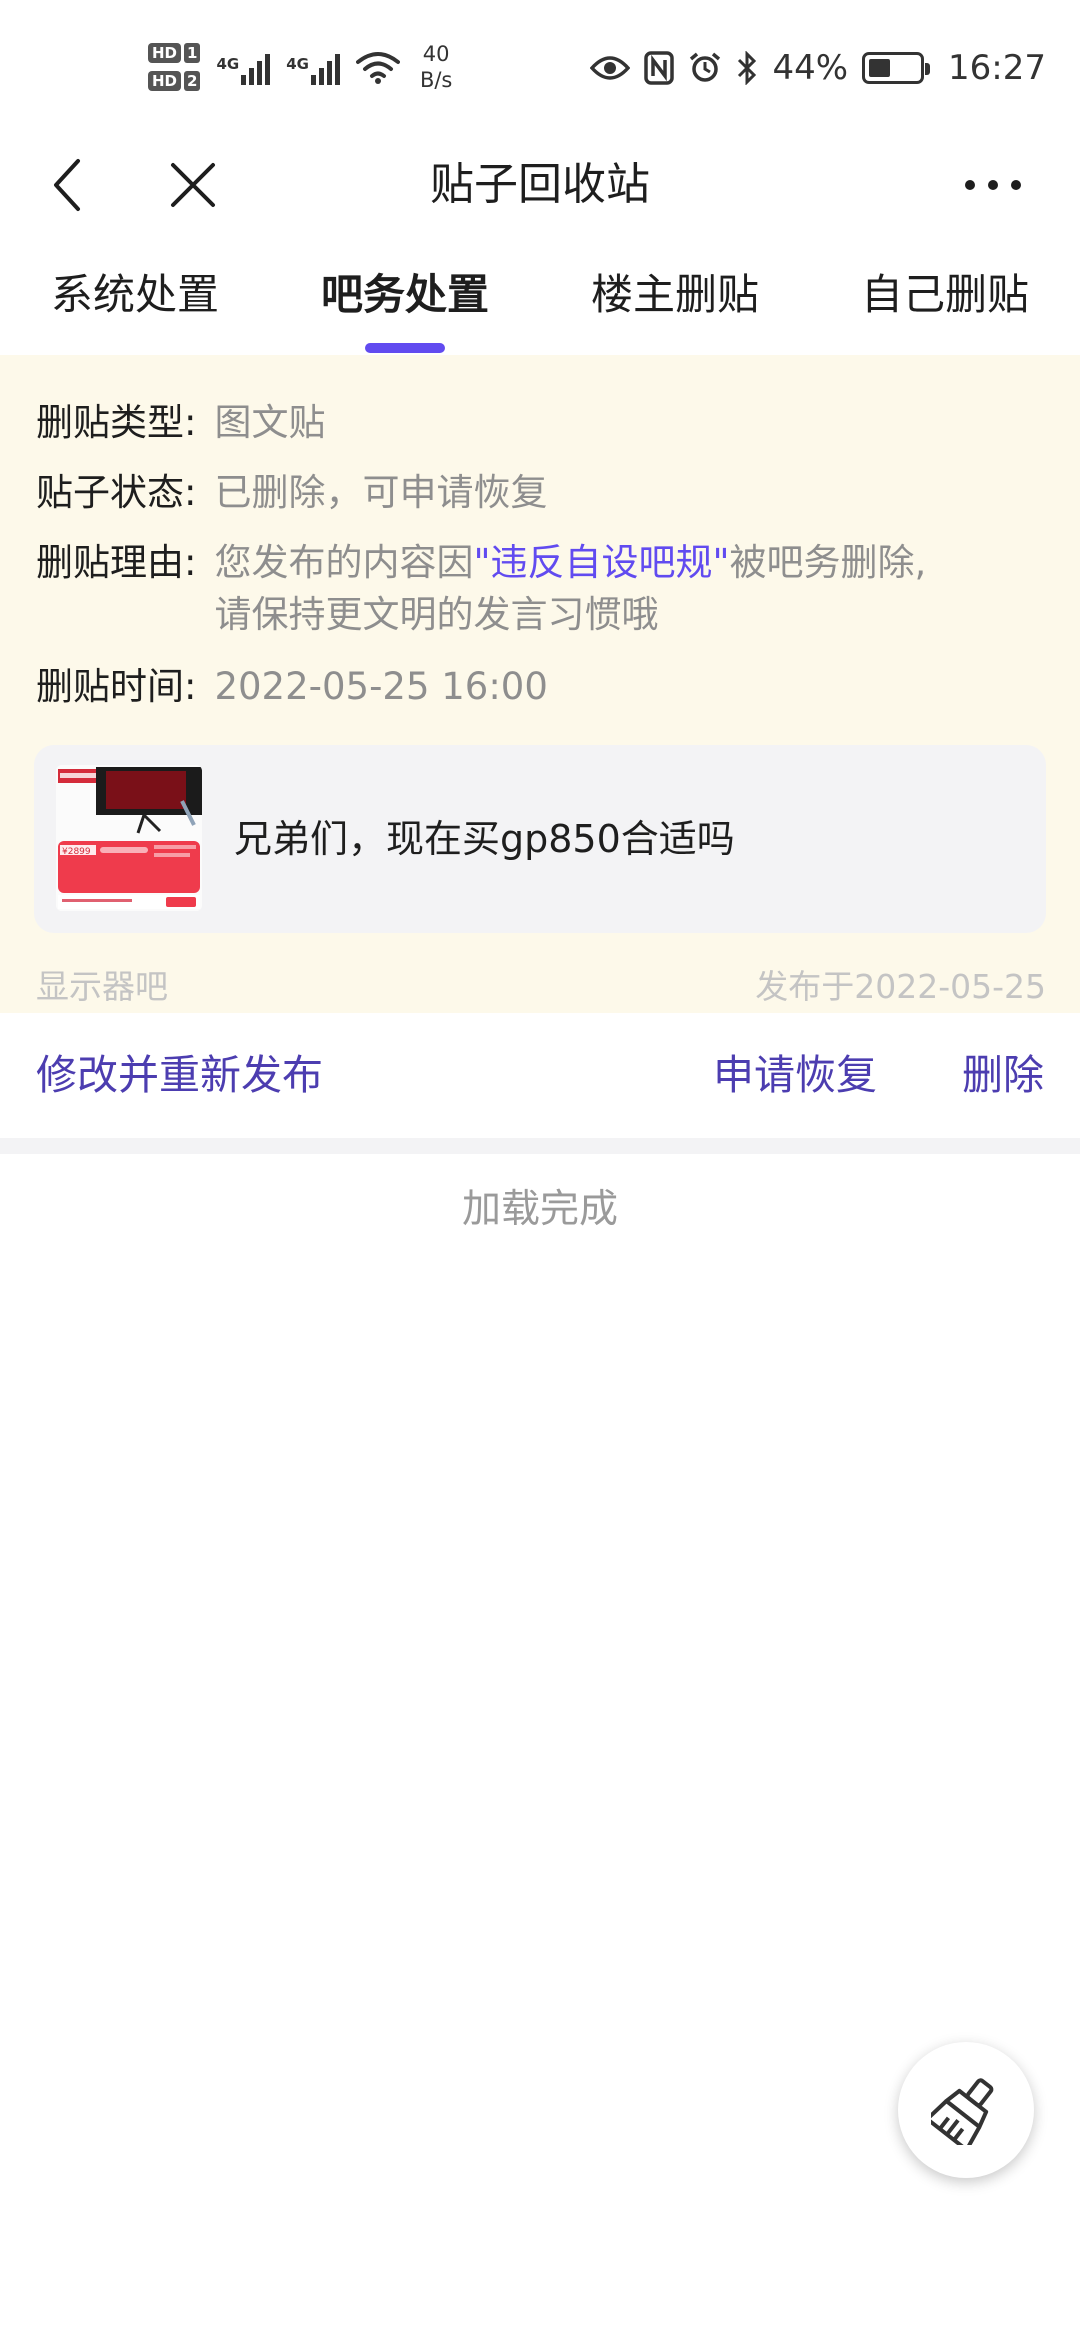 Image resolution: width=1080 pixels, height=2340 pixels. I want to click on speed-value: 40, so click(436, 54).